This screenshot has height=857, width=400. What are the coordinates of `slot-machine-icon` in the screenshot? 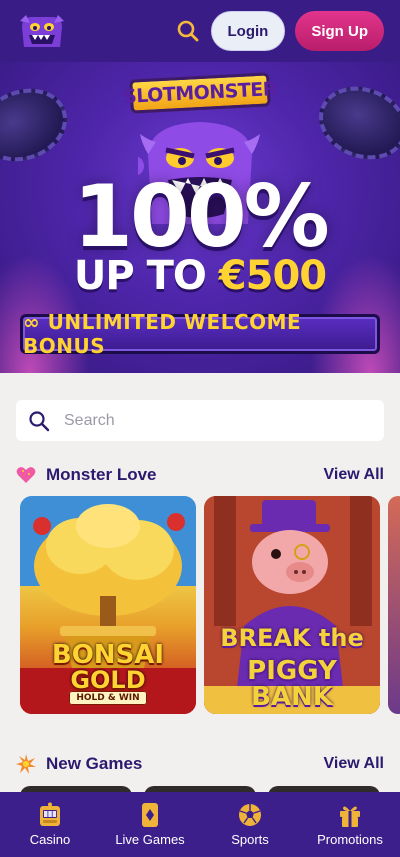 It's located at (50, 815).